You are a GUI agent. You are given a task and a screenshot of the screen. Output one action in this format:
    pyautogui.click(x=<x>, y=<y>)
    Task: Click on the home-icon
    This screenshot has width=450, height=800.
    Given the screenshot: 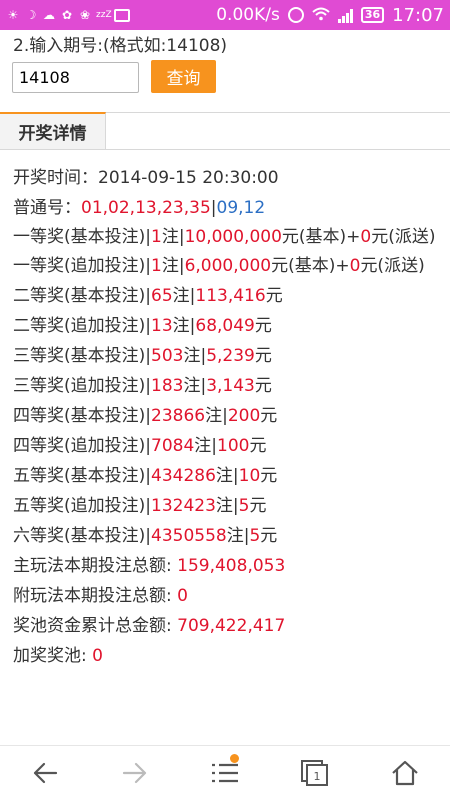 What is the action you would take?
    pyautogui.click(x=405, y=773)
    